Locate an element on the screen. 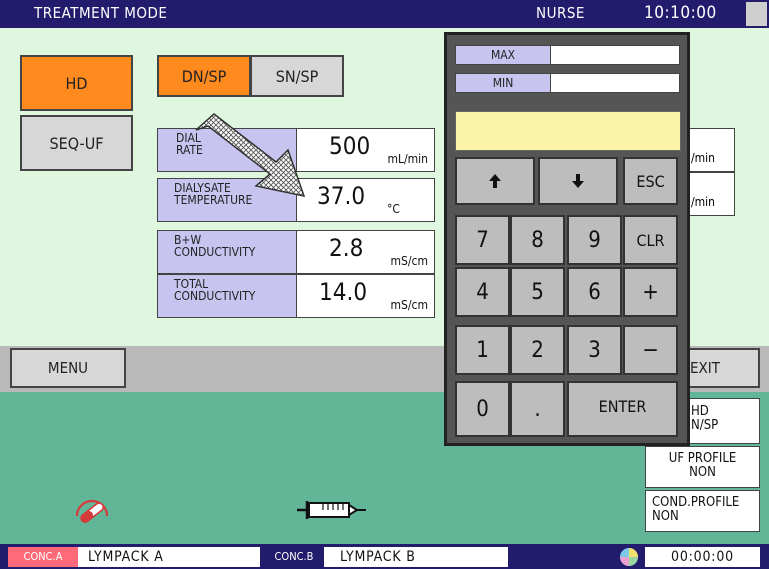  screen-title: TREATMENT MODE is located at coordinates (101, 13).